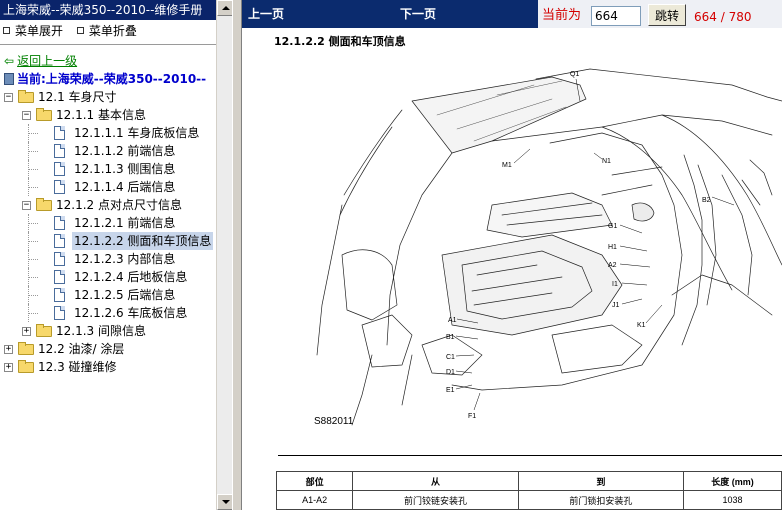 The width and height of the screenshot is (782, 510). I want to click on scroll-down-button, so click(224, 502).